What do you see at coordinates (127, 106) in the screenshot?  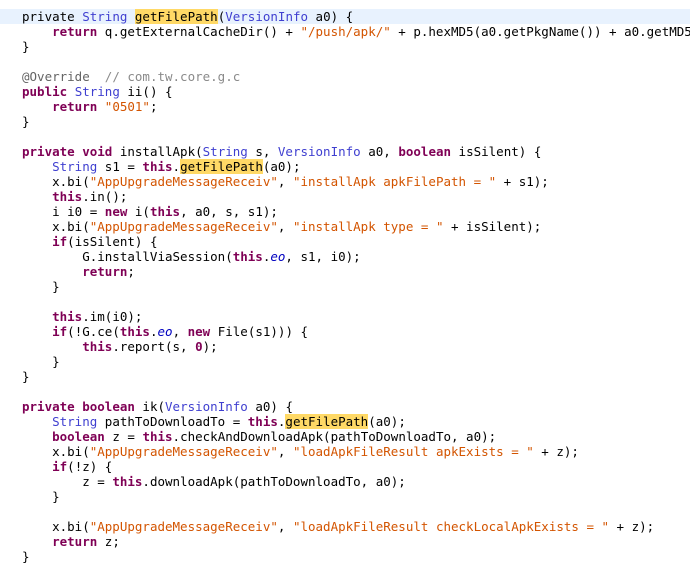 I see `code-token: "0501"` at bounding box center [127, 106].